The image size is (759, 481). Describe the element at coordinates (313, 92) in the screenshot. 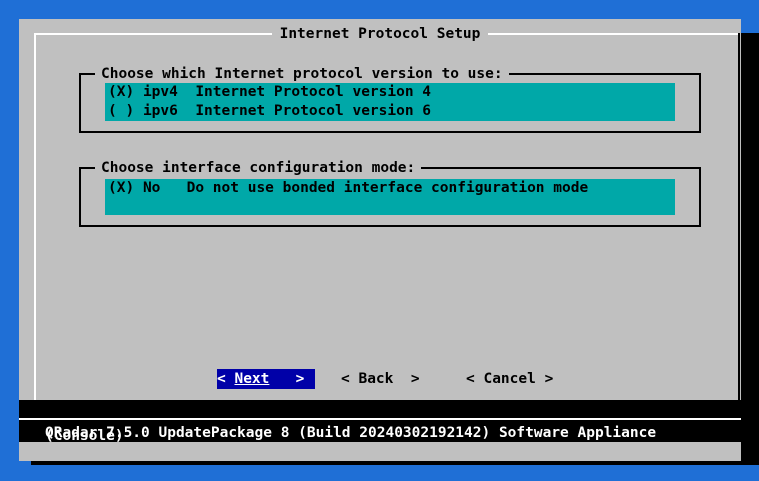

I see `option-ipv4-label: Internet Protocol version 4` at that location.